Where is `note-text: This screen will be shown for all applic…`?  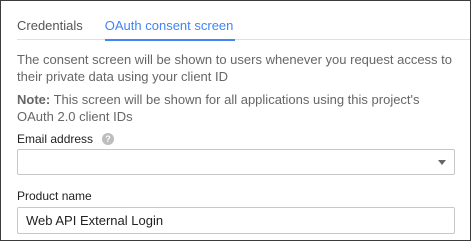 note-text: This screen will be shown for all applic… is located at coordinates (218, 108).